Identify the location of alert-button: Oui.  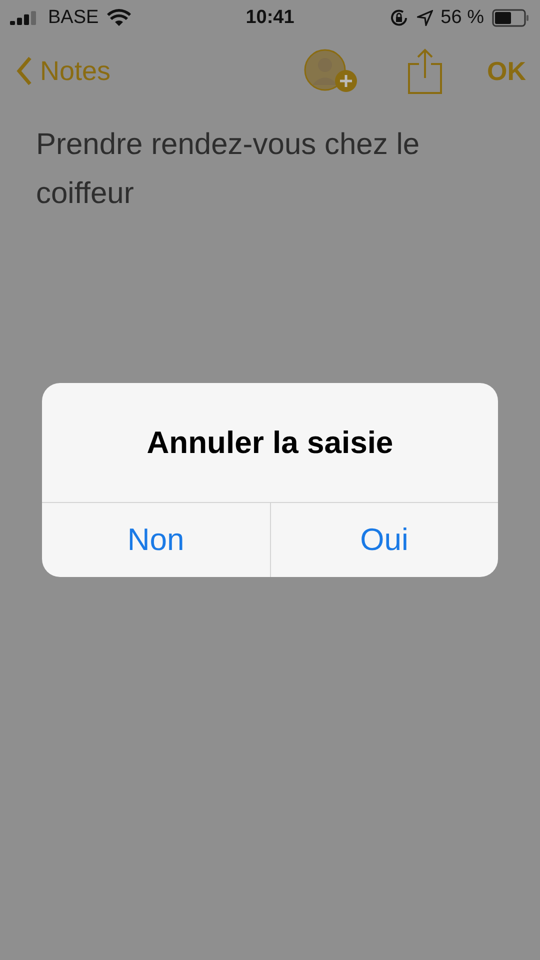
(384, 540).